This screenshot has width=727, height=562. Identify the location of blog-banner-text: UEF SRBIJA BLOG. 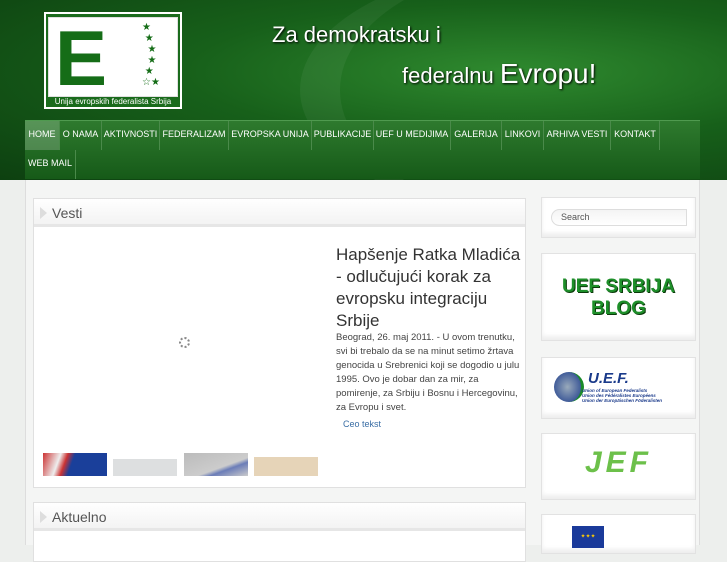
(618, 298).